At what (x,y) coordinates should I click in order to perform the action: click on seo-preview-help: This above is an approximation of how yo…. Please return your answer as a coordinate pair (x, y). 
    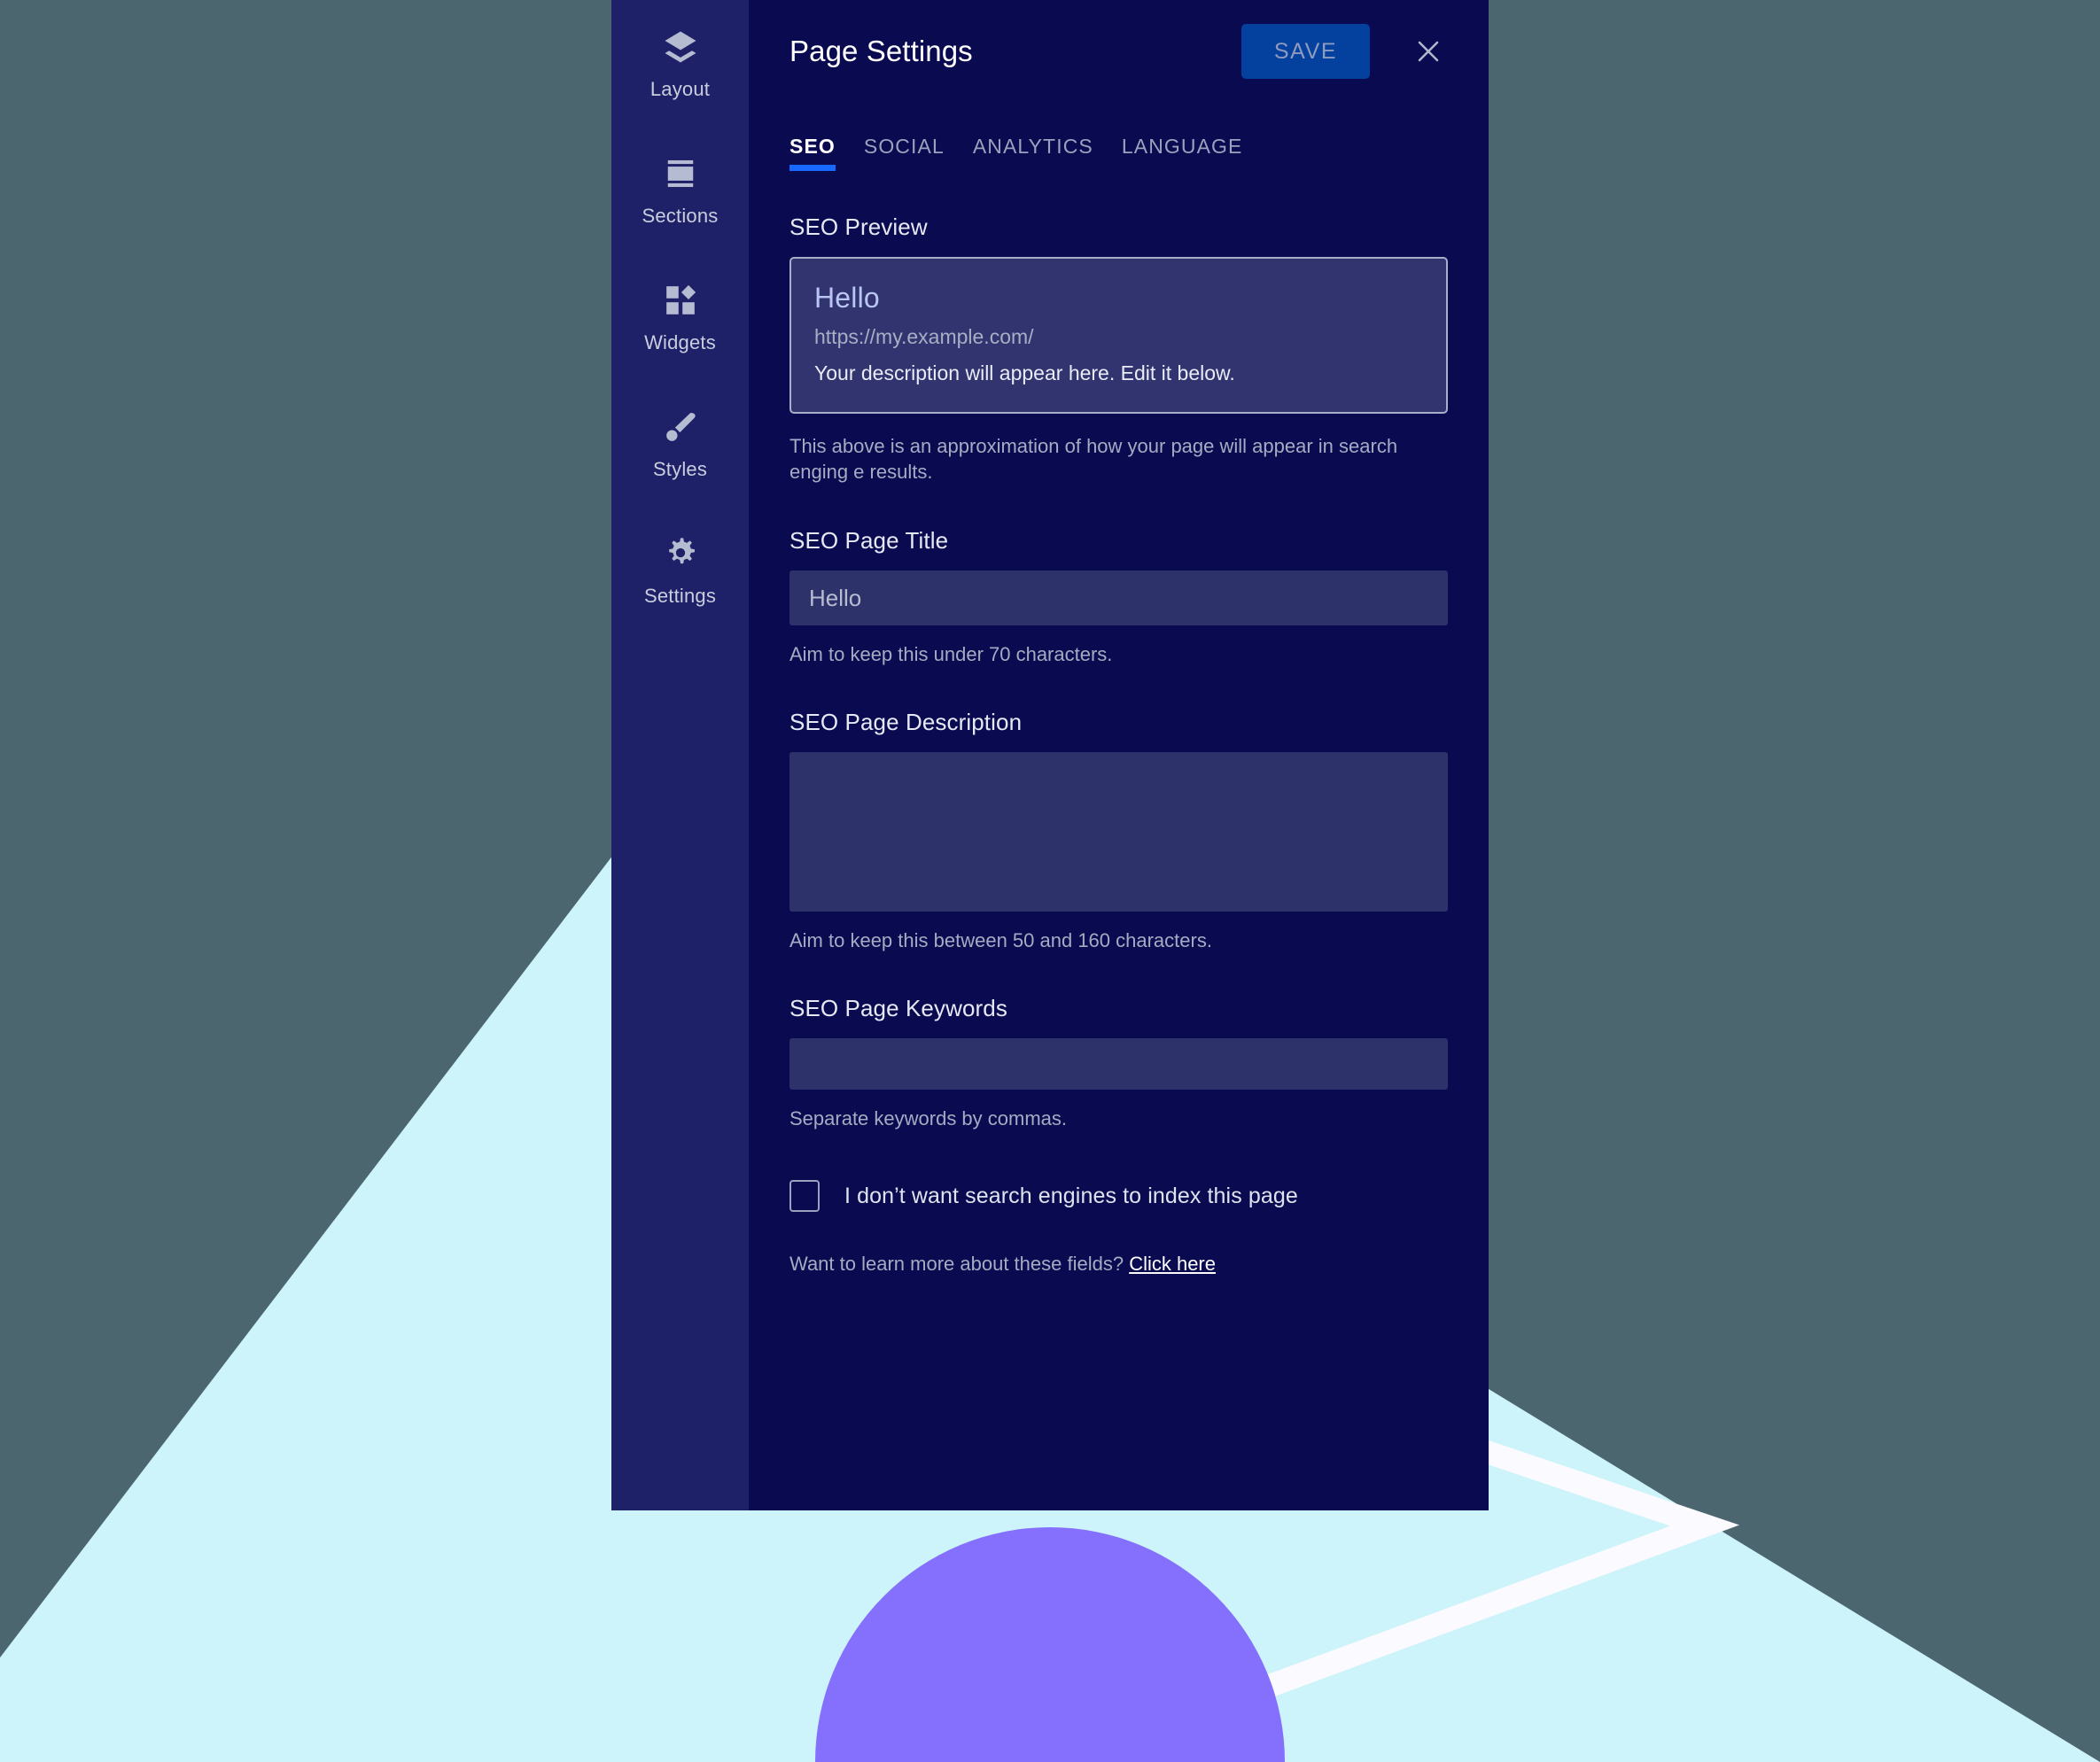
    Looking at the image, I should click on (1093, 459).